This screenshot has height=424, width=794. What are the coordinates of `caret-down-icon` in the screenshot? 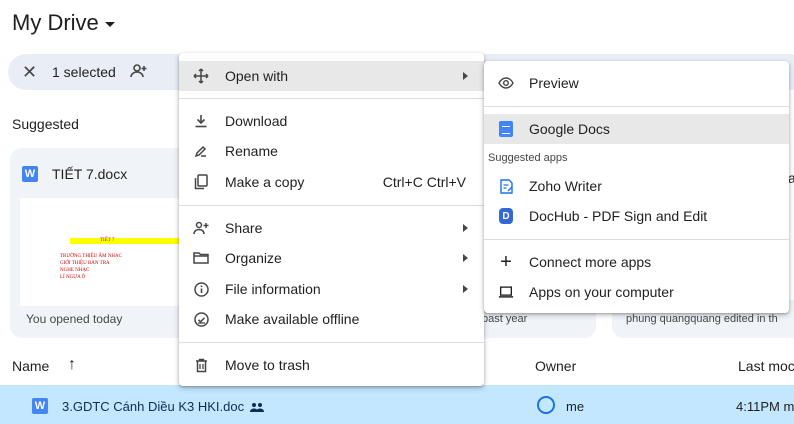 It's located at (109, 24).